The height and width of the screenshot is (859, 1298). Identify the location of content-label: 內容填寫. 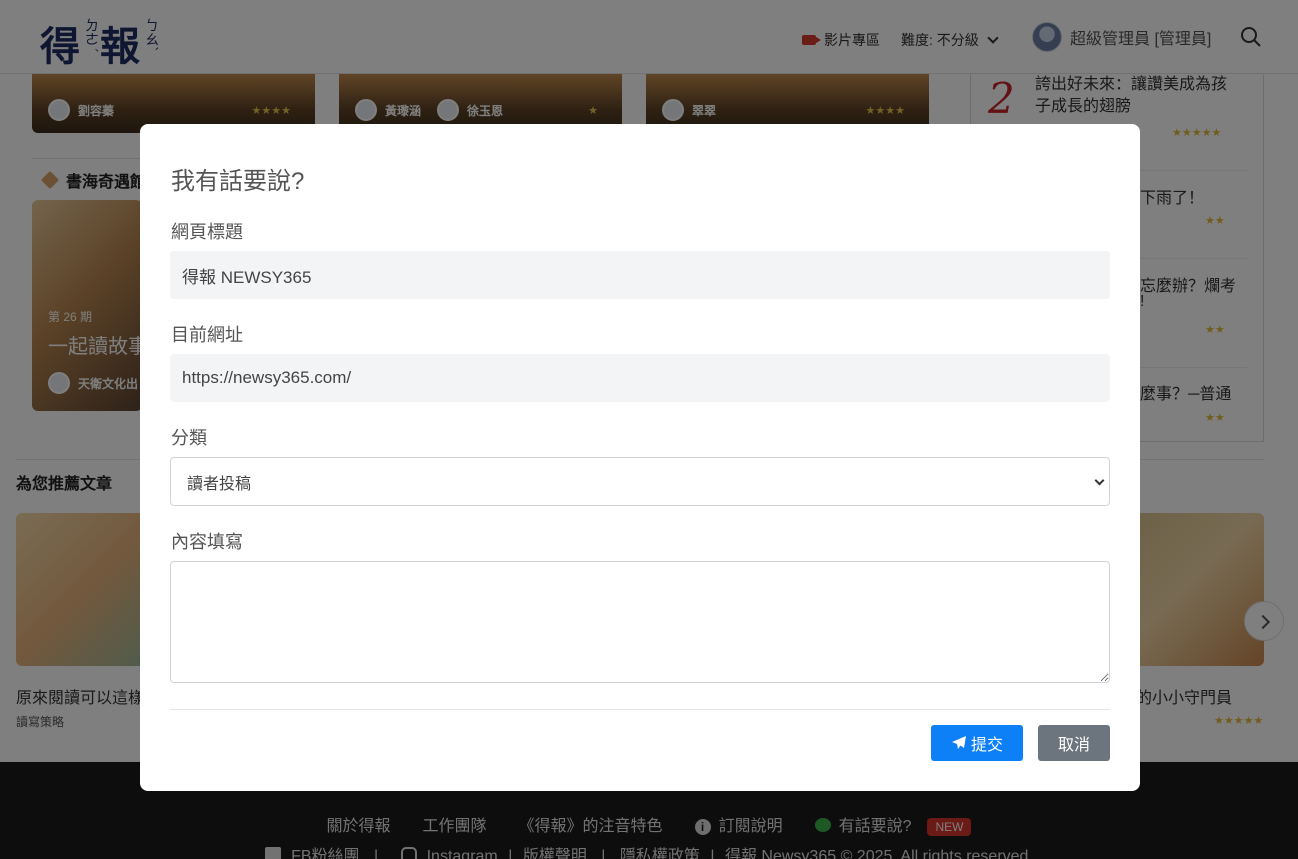
(207, 542).